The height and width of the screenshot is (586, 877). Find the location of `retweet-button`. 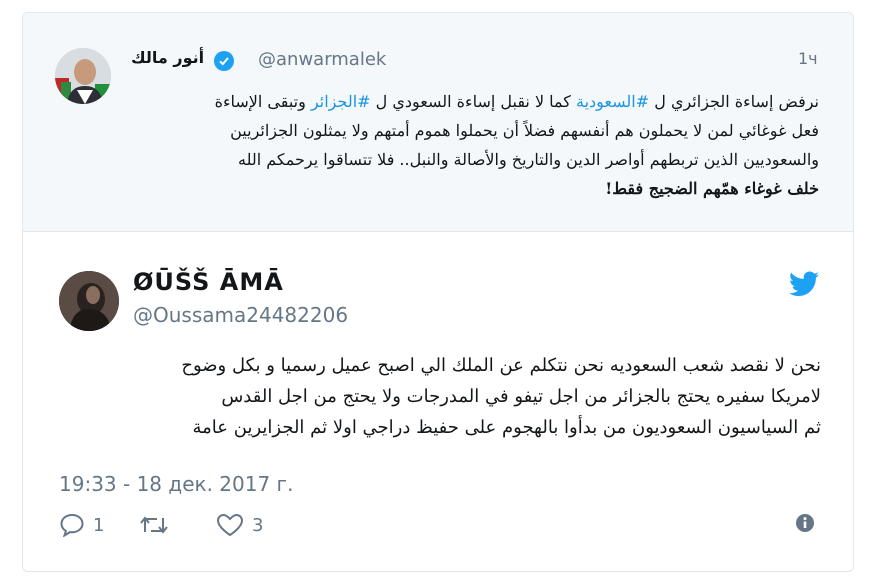

retweet-button is located at coordinates (158, 525).